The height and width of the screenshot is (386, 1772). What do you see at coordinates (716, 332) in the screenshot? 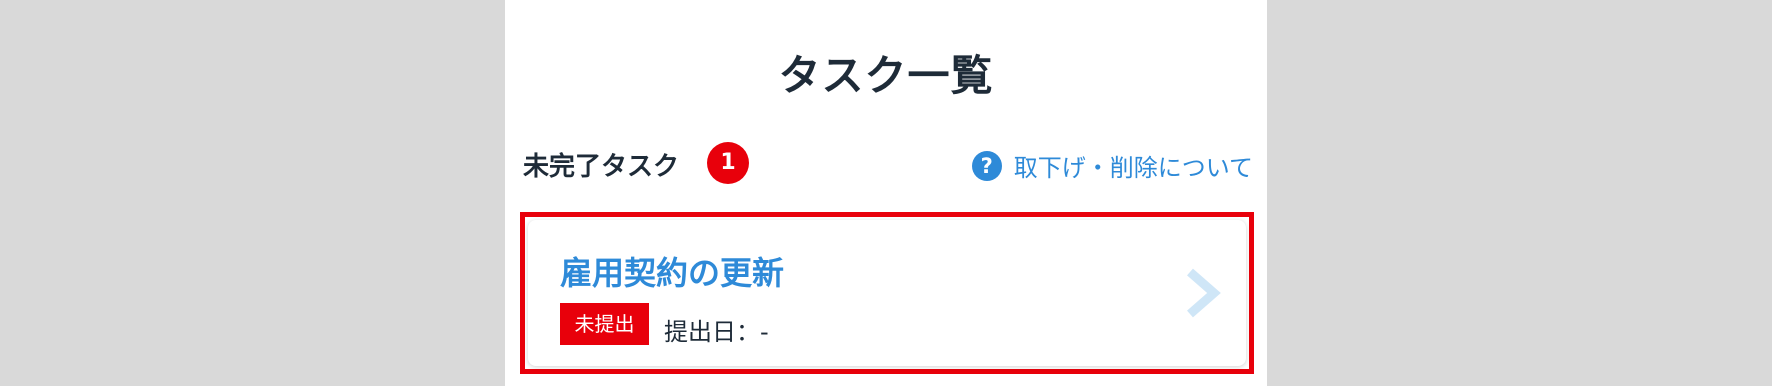
I see `submit-date: 提出日：-` at bounding box center [716, 332].